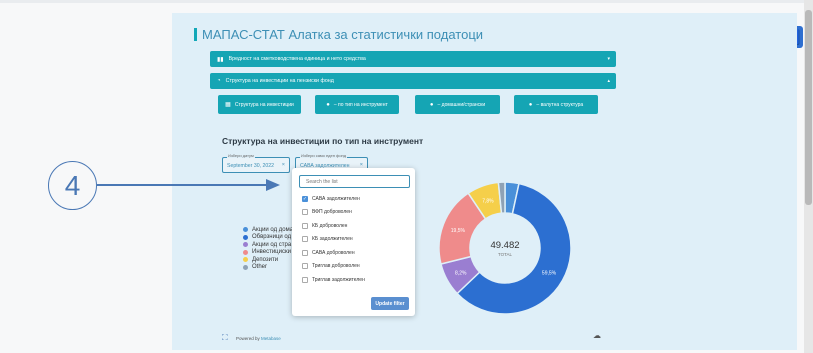 The width and height of the screenshot is (813, 353). I want to click on top-border, so click(406, 1).